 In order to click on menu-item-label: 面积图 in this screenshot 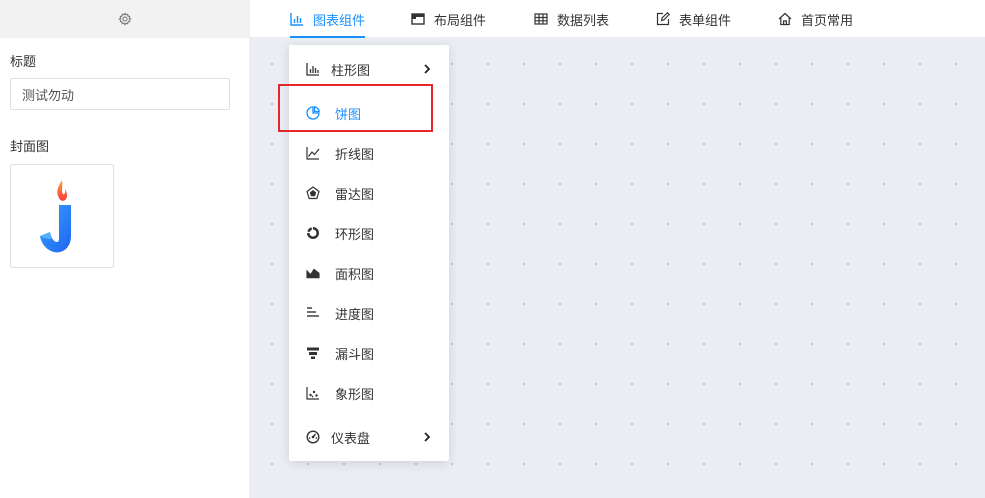, I will do `click(355, 275)`.